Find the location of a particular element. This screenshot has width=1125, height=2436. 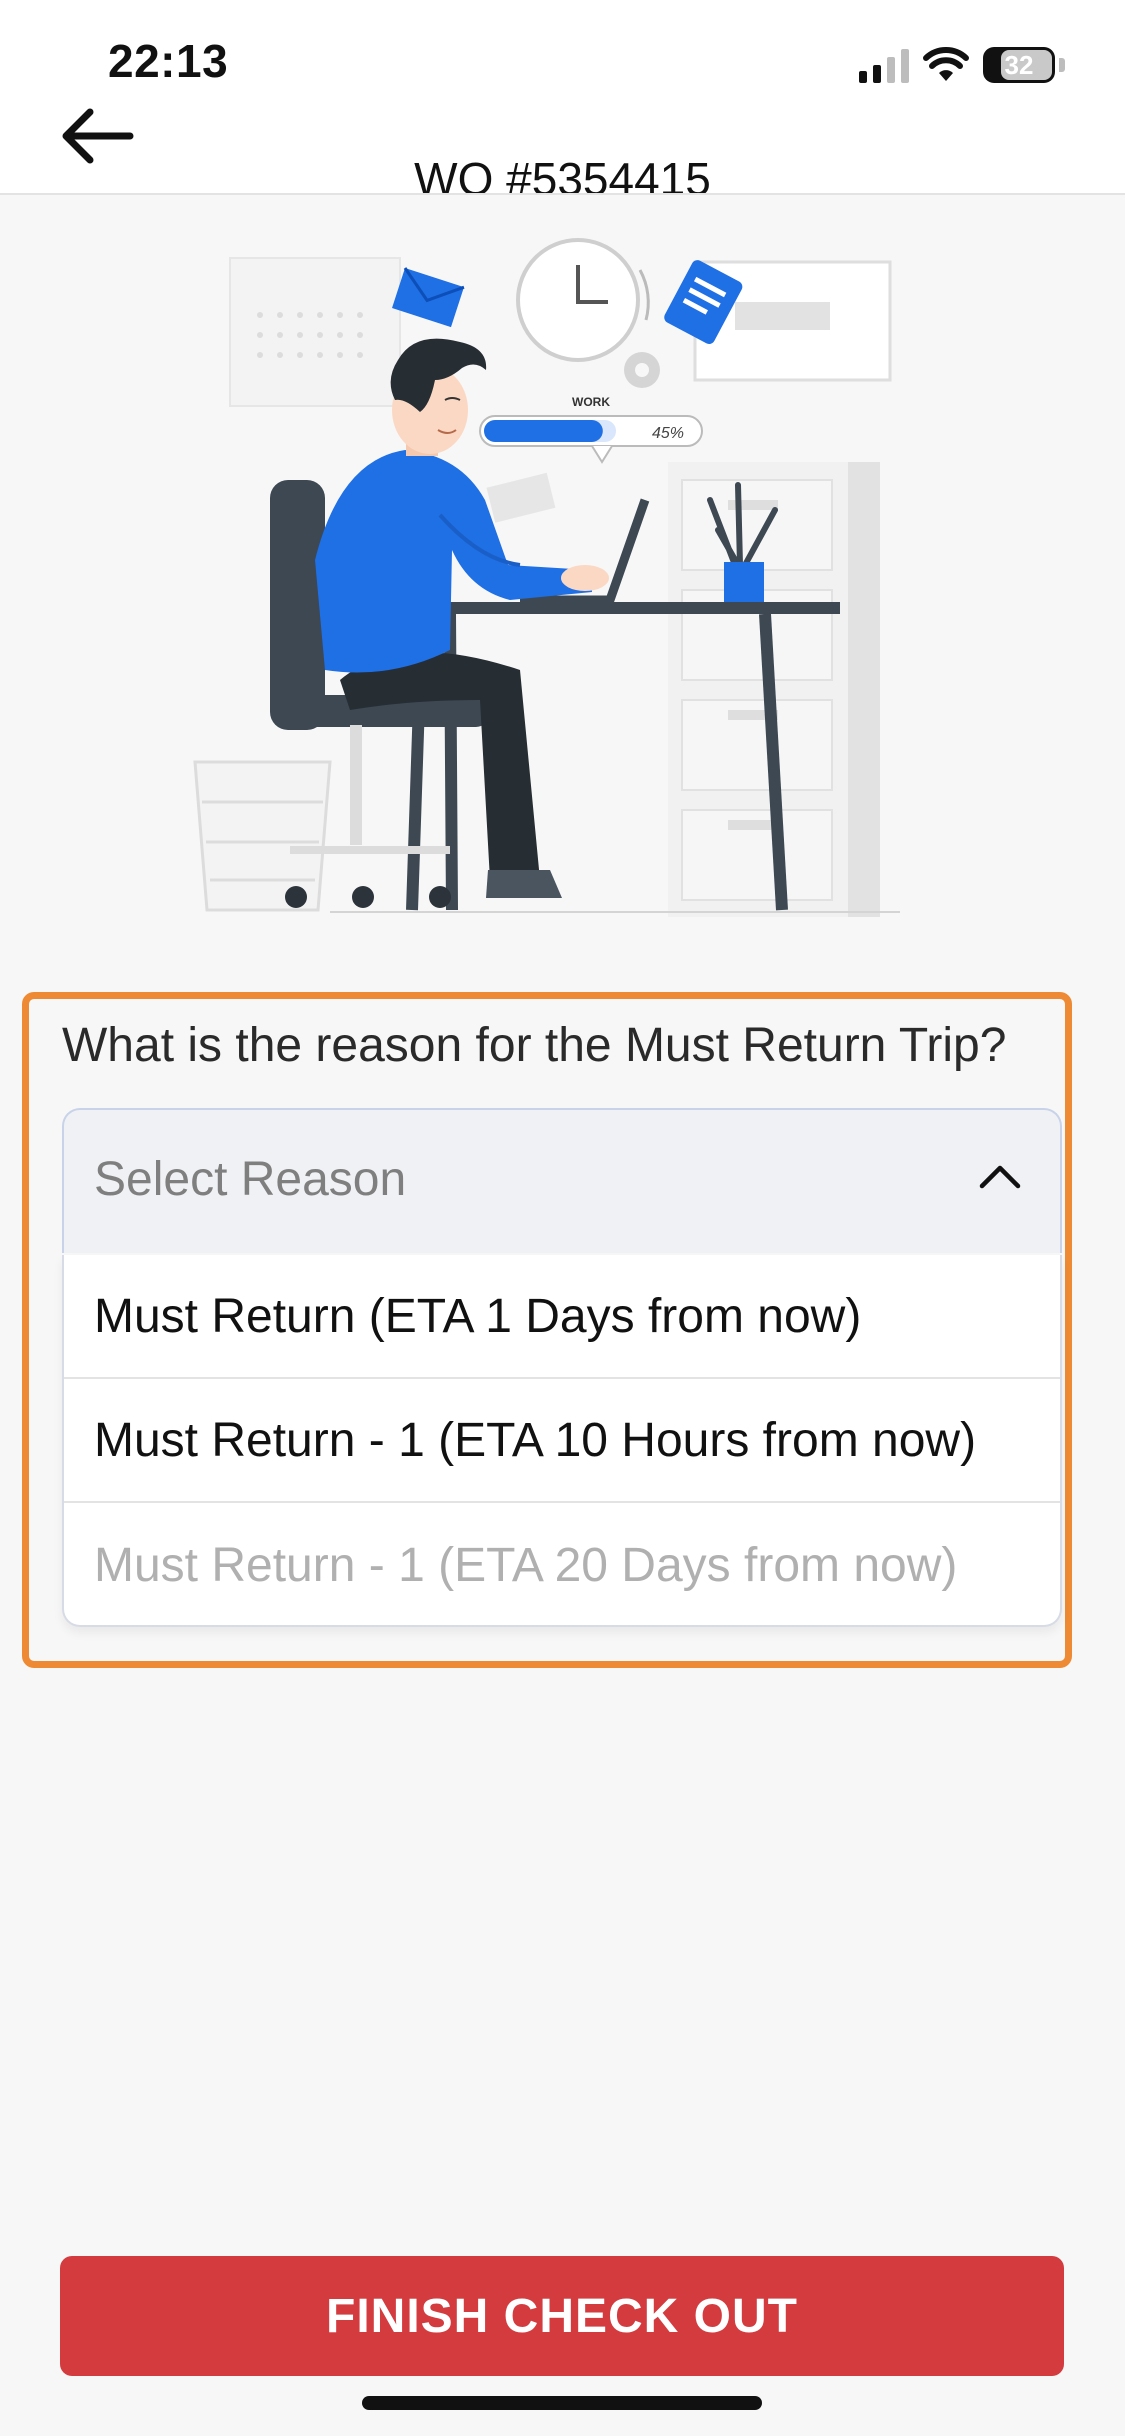

battery-icon: 32 is located at coordinates (1019, 65).